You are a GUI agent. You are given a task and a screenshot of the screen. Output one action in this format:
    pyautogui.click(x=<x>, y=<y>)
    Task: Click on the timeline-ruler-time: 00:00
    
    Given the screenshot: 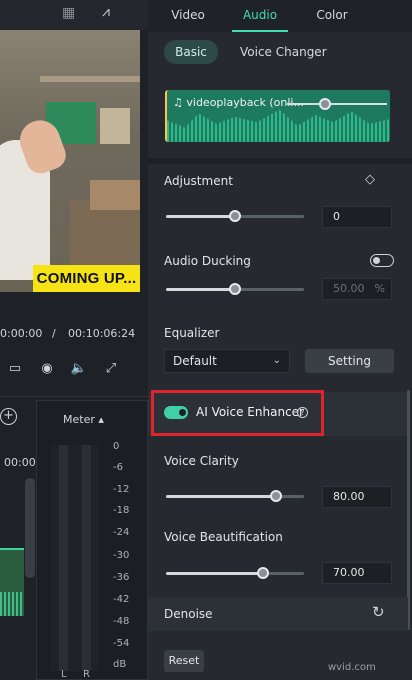 What is the action you would take?
    pyautogui.click(x=20, y=462)
    